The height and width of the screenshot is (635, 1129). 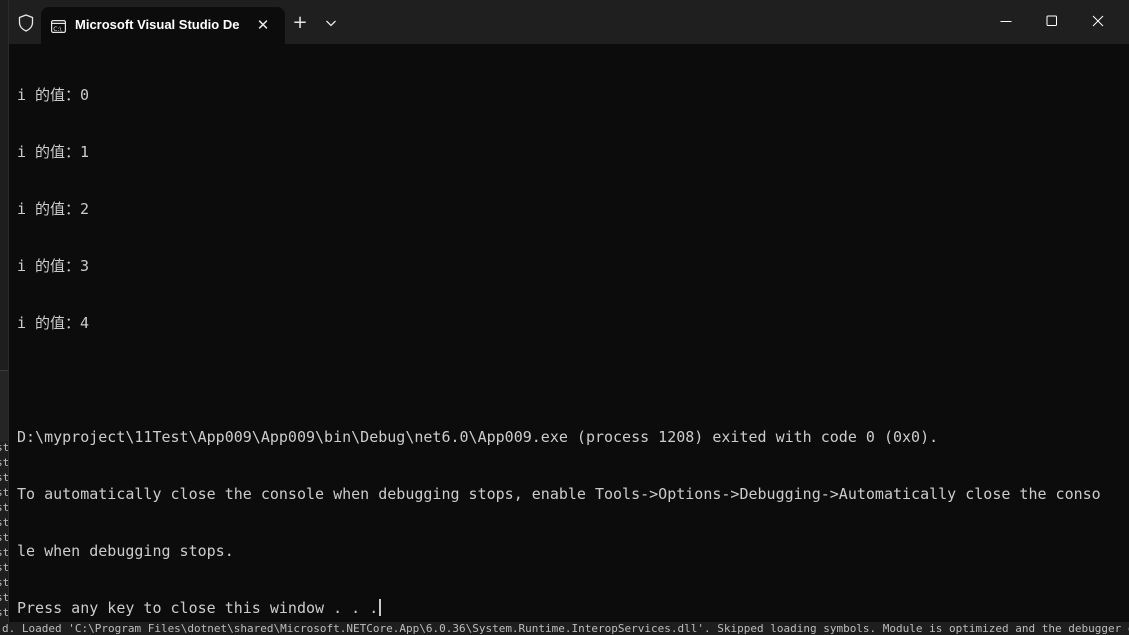 I want to click on window-close-icon, so click(x=1098, y=21).